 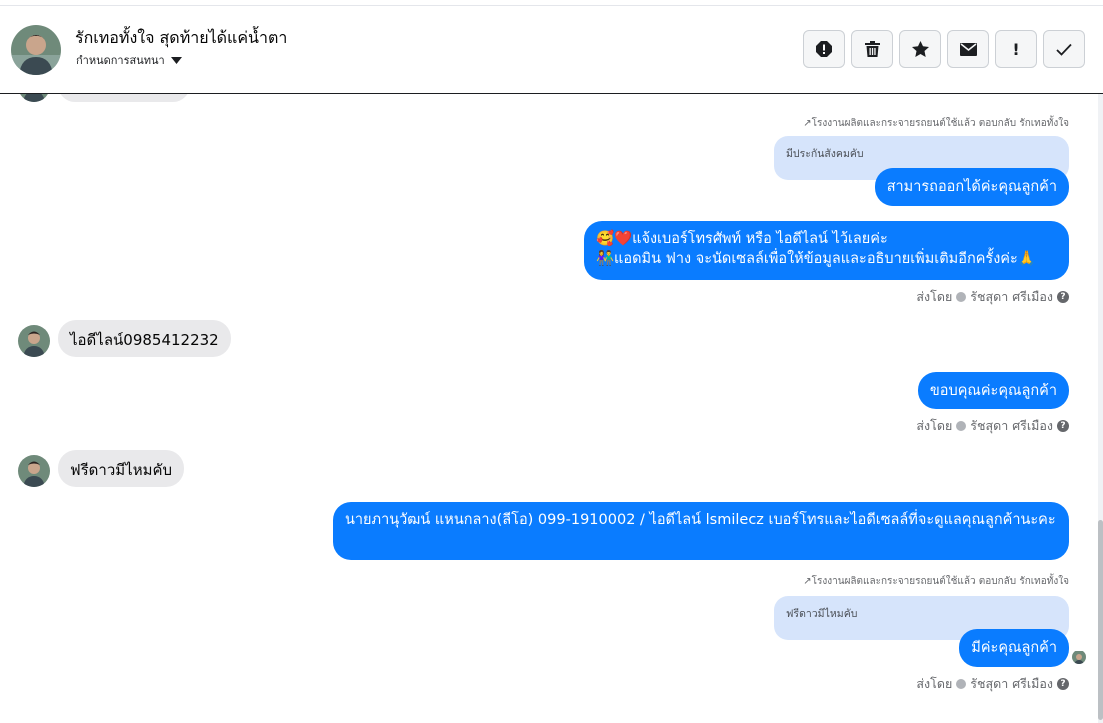 I want to click on follow-up-button: !, so click(x=1016, y=49).